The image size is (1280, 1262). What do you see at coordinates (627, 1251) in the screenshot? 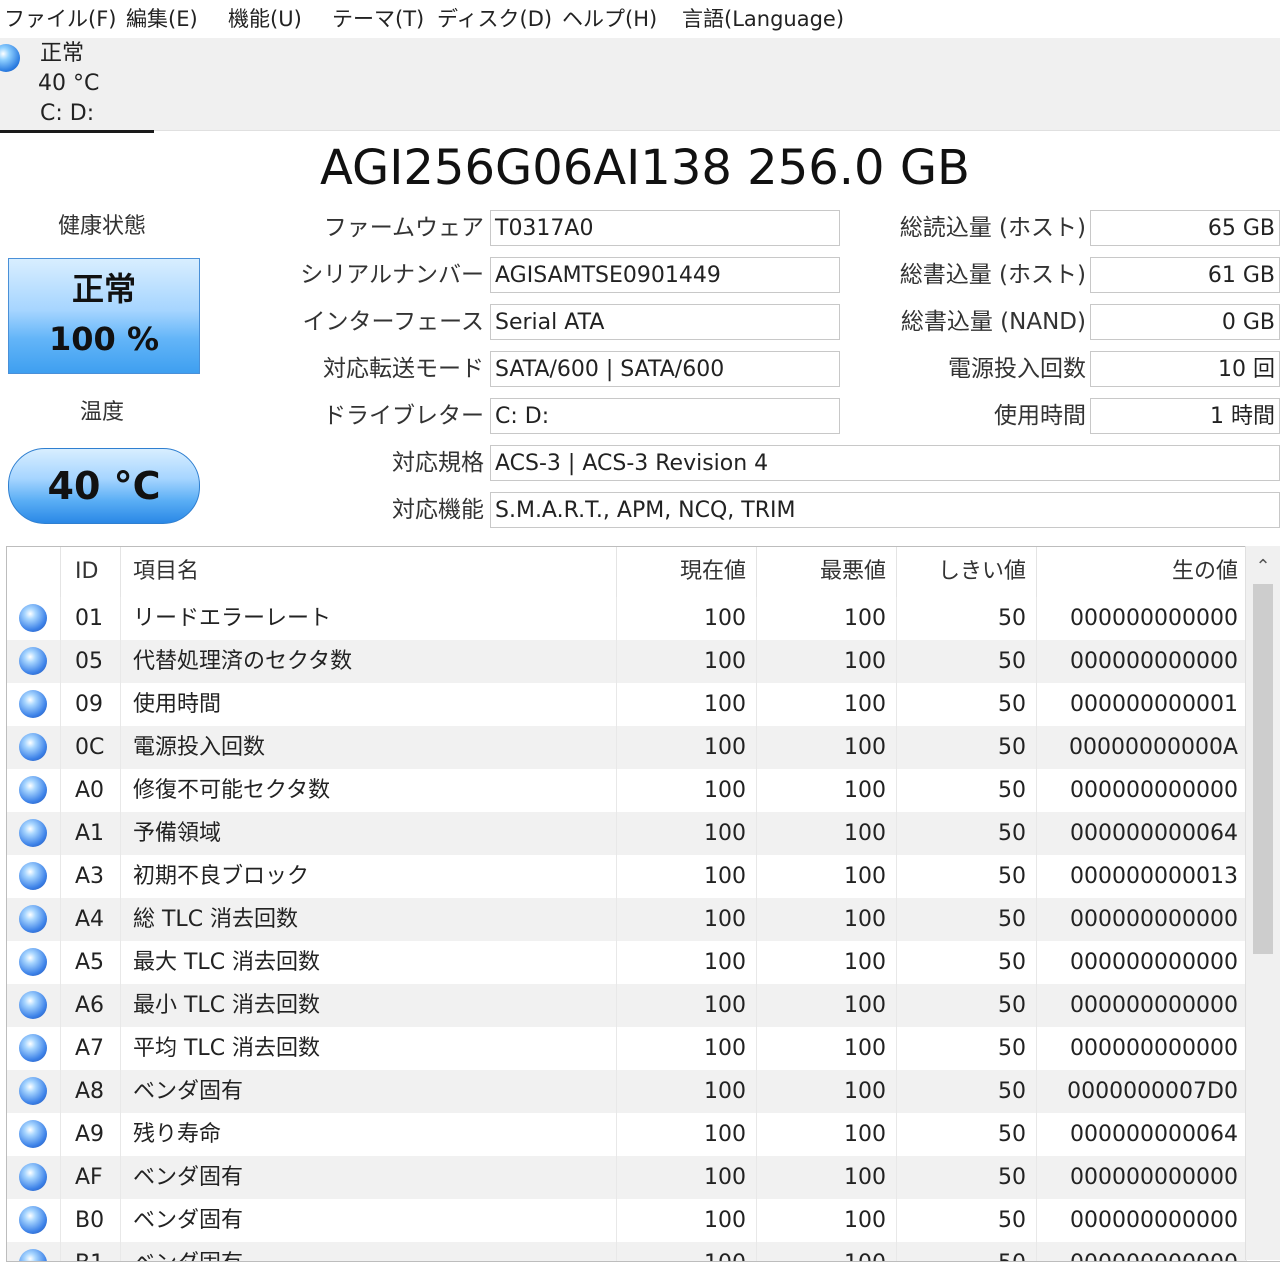
I see `table-row: B1ベンダ固有10010050000000000000` at bounding box center [627, 1251].